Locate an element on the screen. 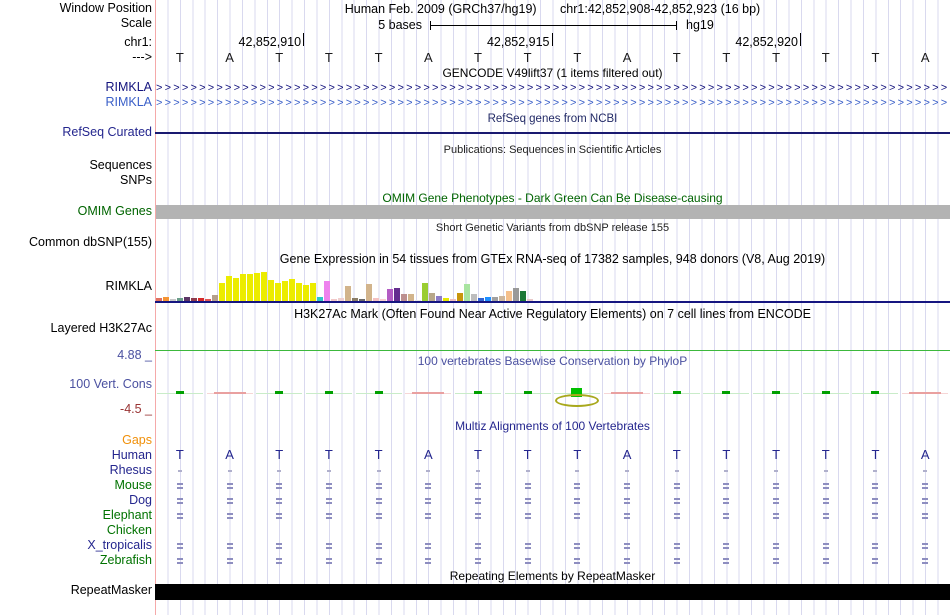 The image size is (950, 615). track-label-rimkla-gtex: RIMKLA is located at coordinates (128, 286).